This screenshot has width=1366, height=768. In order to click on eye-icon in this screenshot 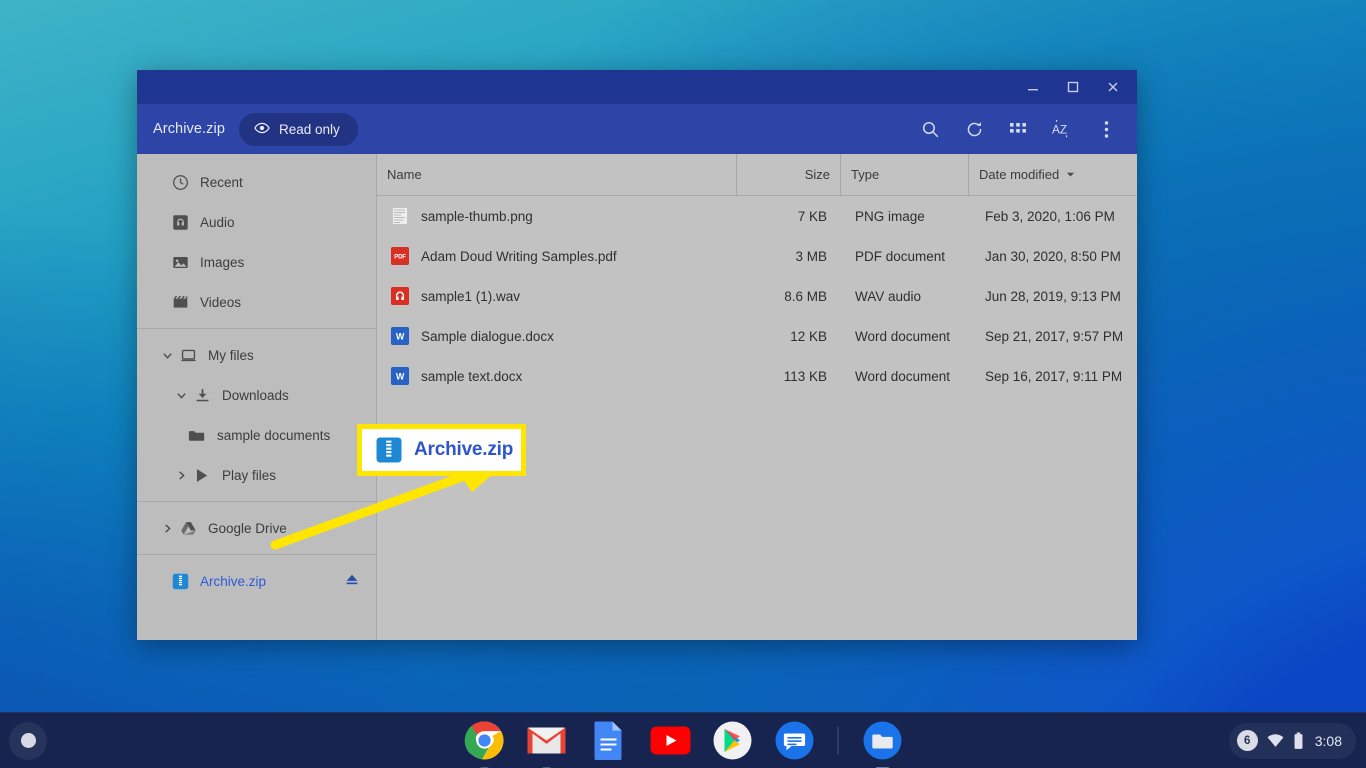, I will do `click(262, 129)`.